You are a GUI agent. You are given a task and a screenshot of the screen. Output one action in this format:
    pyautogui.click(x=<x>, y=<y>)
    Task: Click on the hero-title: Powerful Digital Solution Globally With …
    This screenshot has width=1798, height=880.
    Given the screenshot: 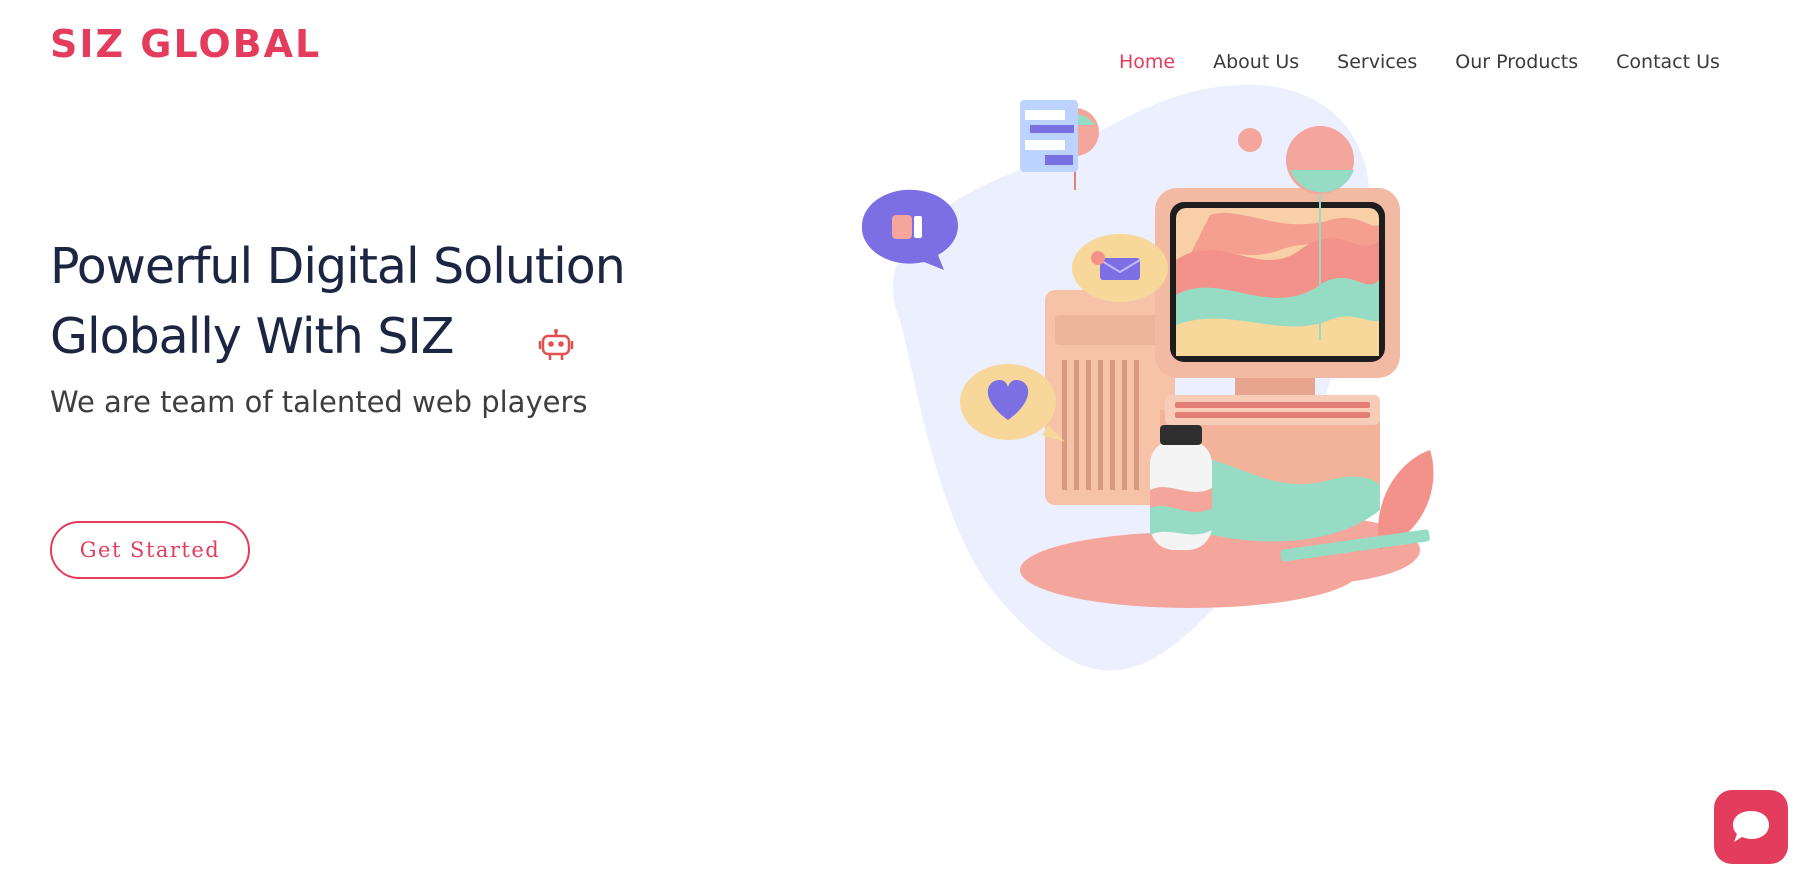 What is the action you would take?
    pyautogui.click(x=338, y=301)
    